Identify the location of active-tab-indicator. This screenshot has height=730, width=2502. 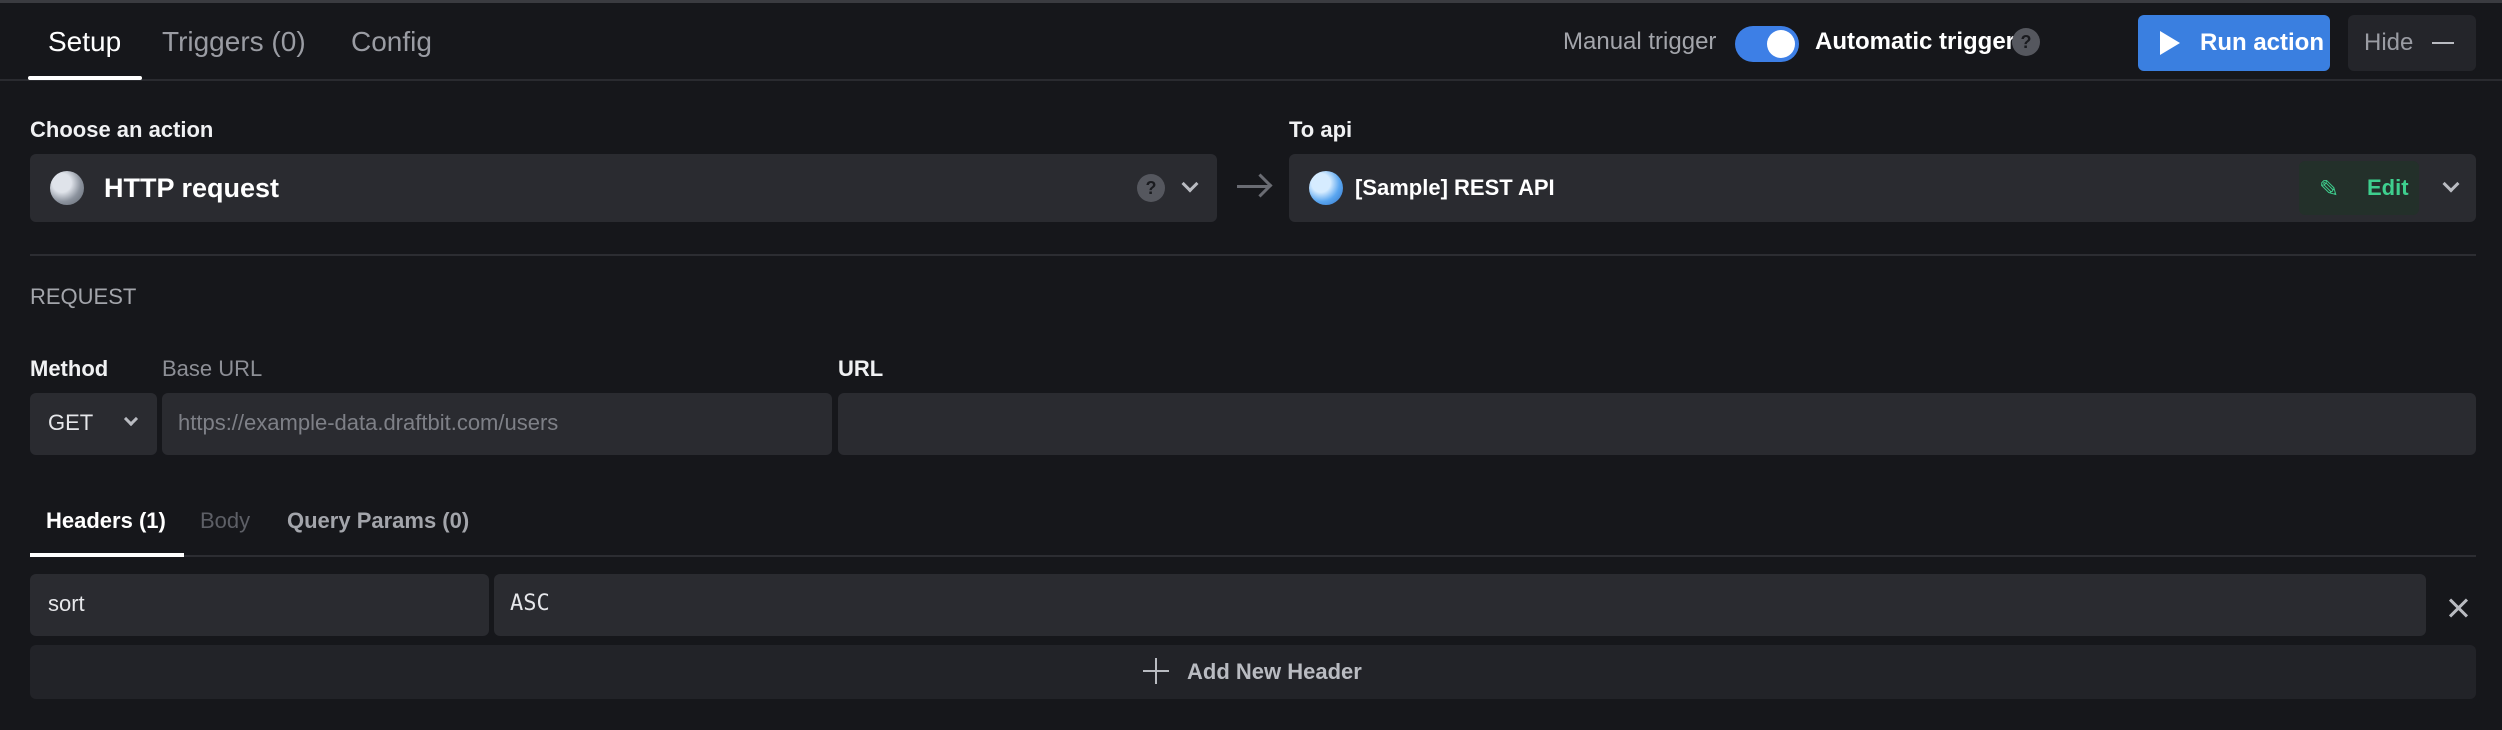
(85, 78).